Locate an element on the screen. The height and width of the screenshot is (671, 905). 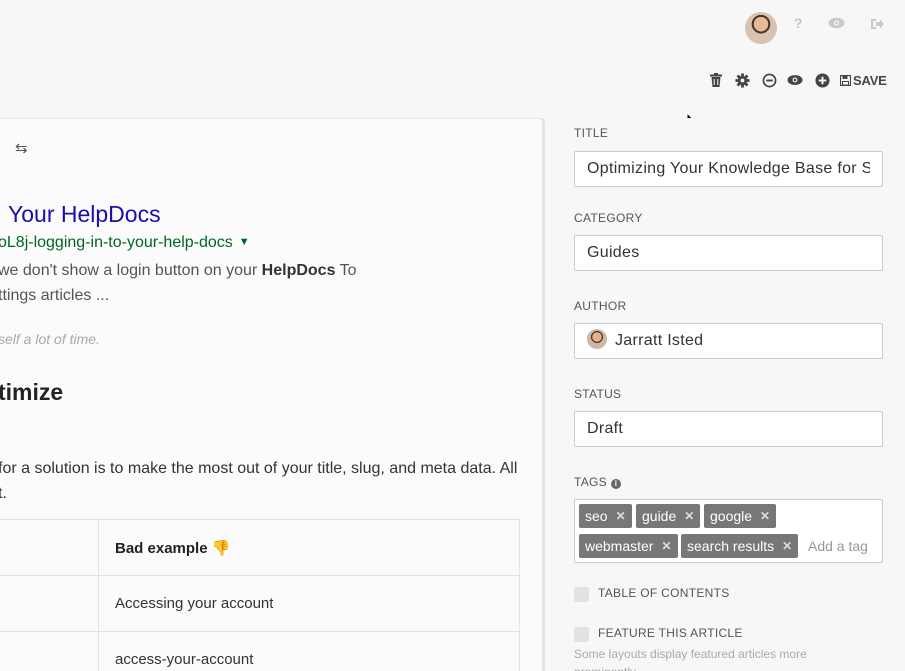
category-label: CATEGORY is located at coordinates (608, 218).